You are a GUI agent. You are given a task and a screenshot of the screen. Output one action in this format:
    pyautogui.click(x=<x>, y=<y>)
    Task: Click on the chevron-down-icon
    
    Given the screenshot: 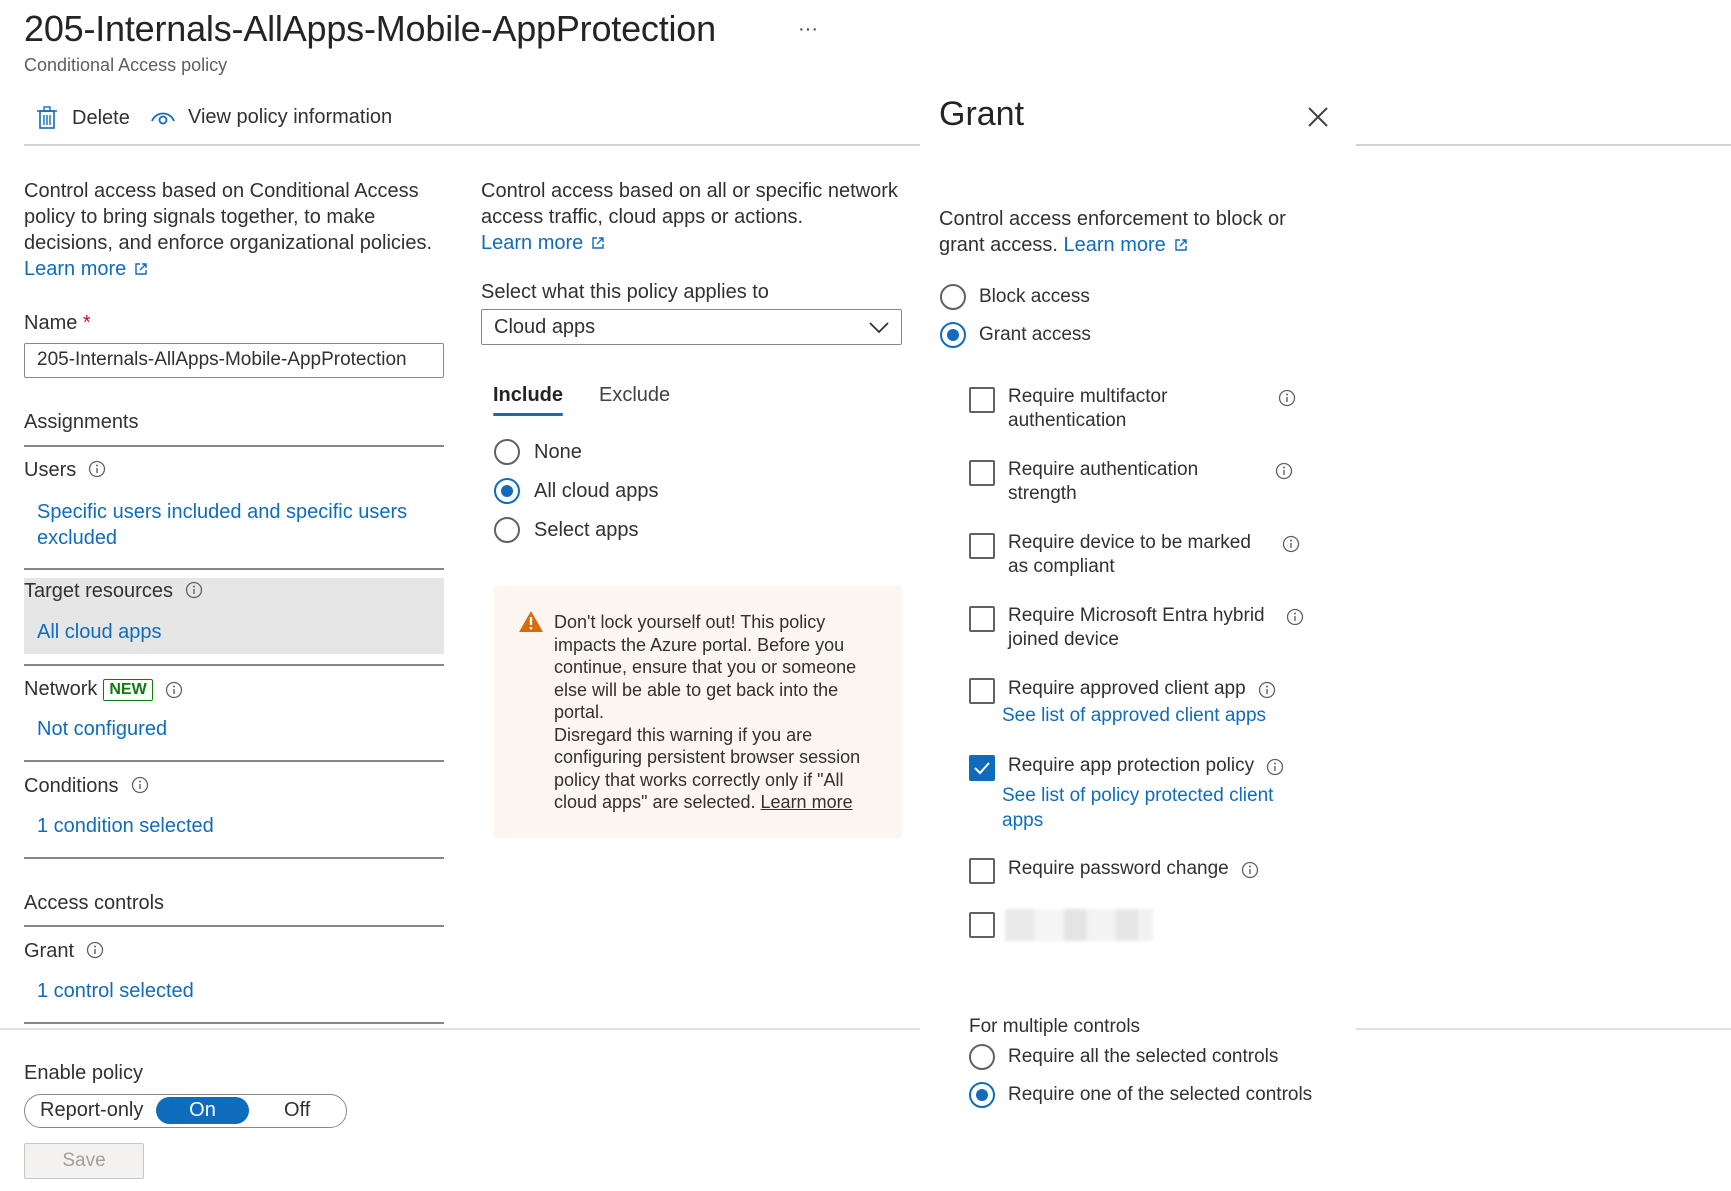 What is the action you would take?
    pyautogui.click(x=879, y=328)
    